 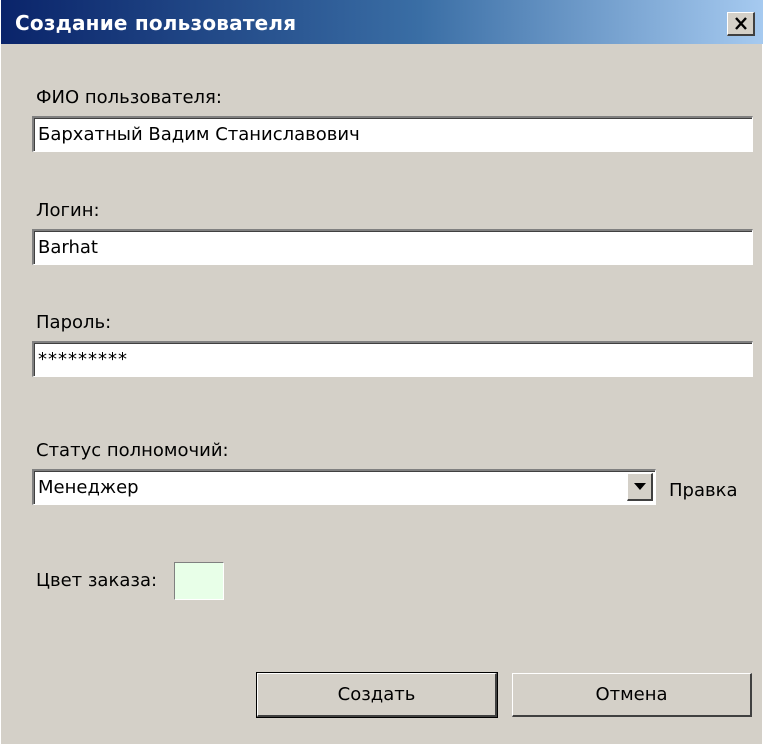 I want to click on status-select: Менеджер, so click(x=344, y=487).